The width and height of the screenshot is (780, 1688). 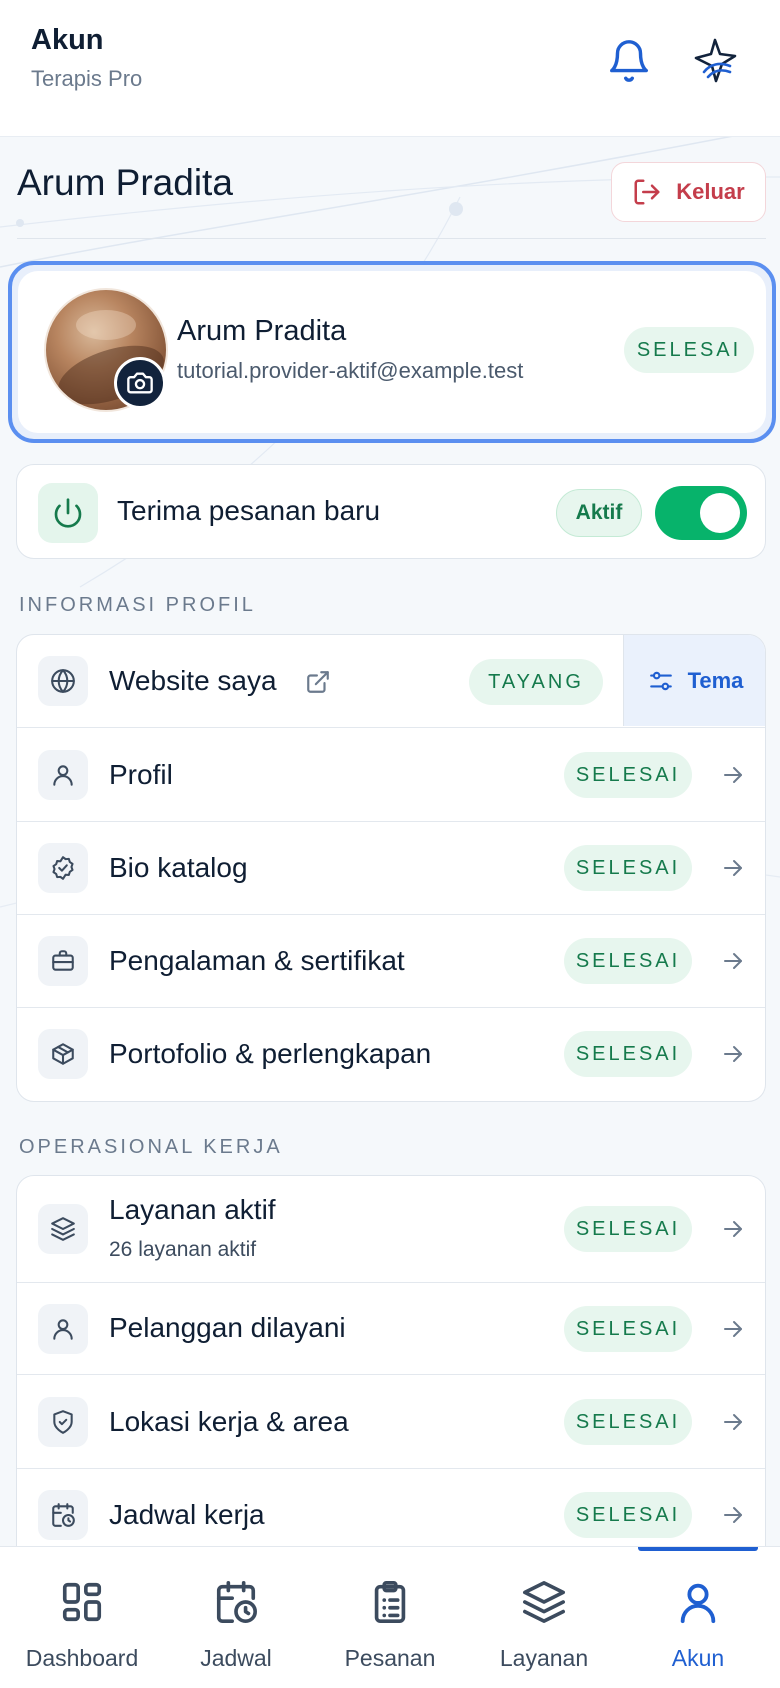 What do you see at coordinates (236, 1658) in the screenshot?
I see `nav-label: Jadwal` at bounding box center [236, 1658].